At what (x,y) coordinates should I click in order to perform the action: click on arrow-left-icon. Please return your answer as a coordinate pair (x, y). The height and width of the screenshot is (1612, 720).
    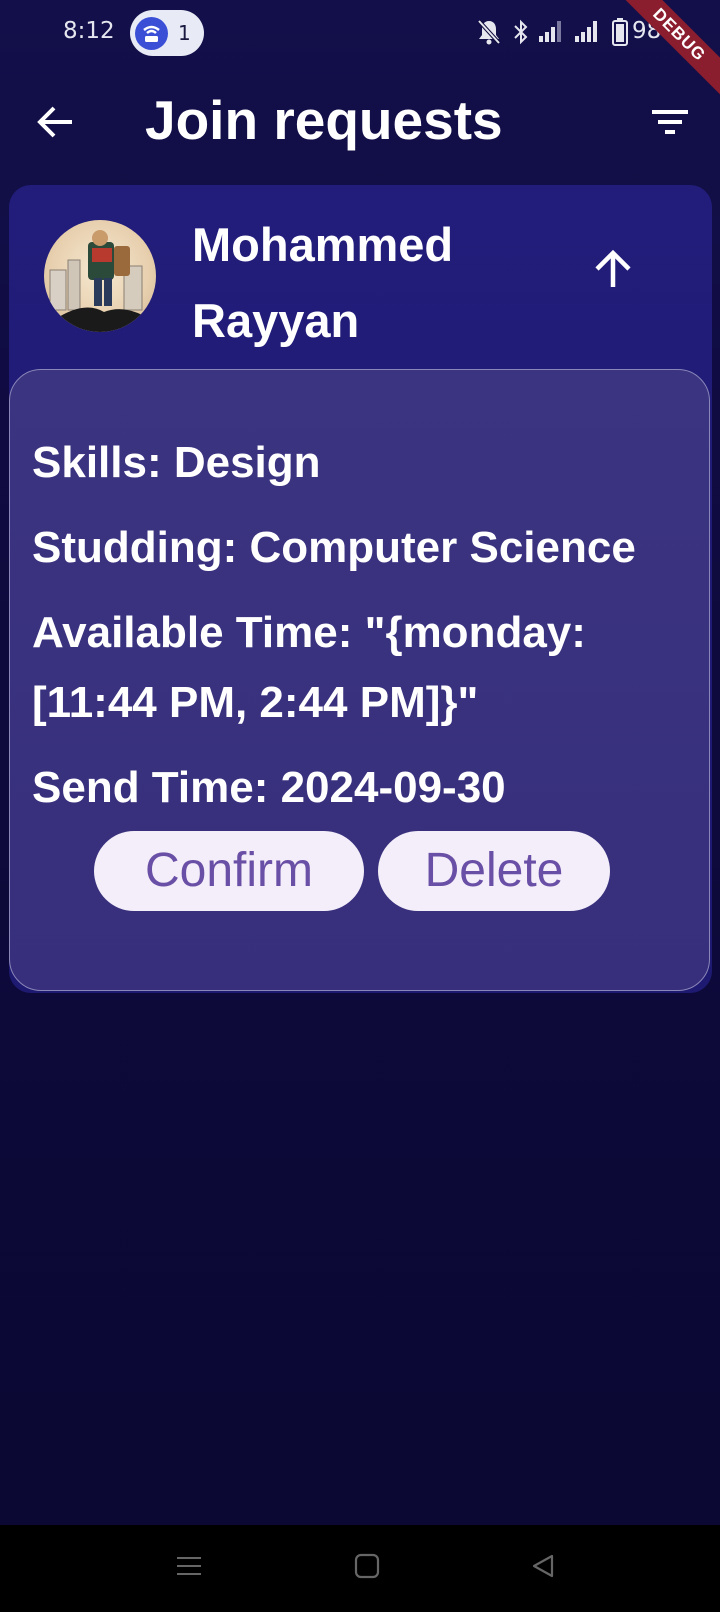
    Looking at the image, I should click on (54, 122).